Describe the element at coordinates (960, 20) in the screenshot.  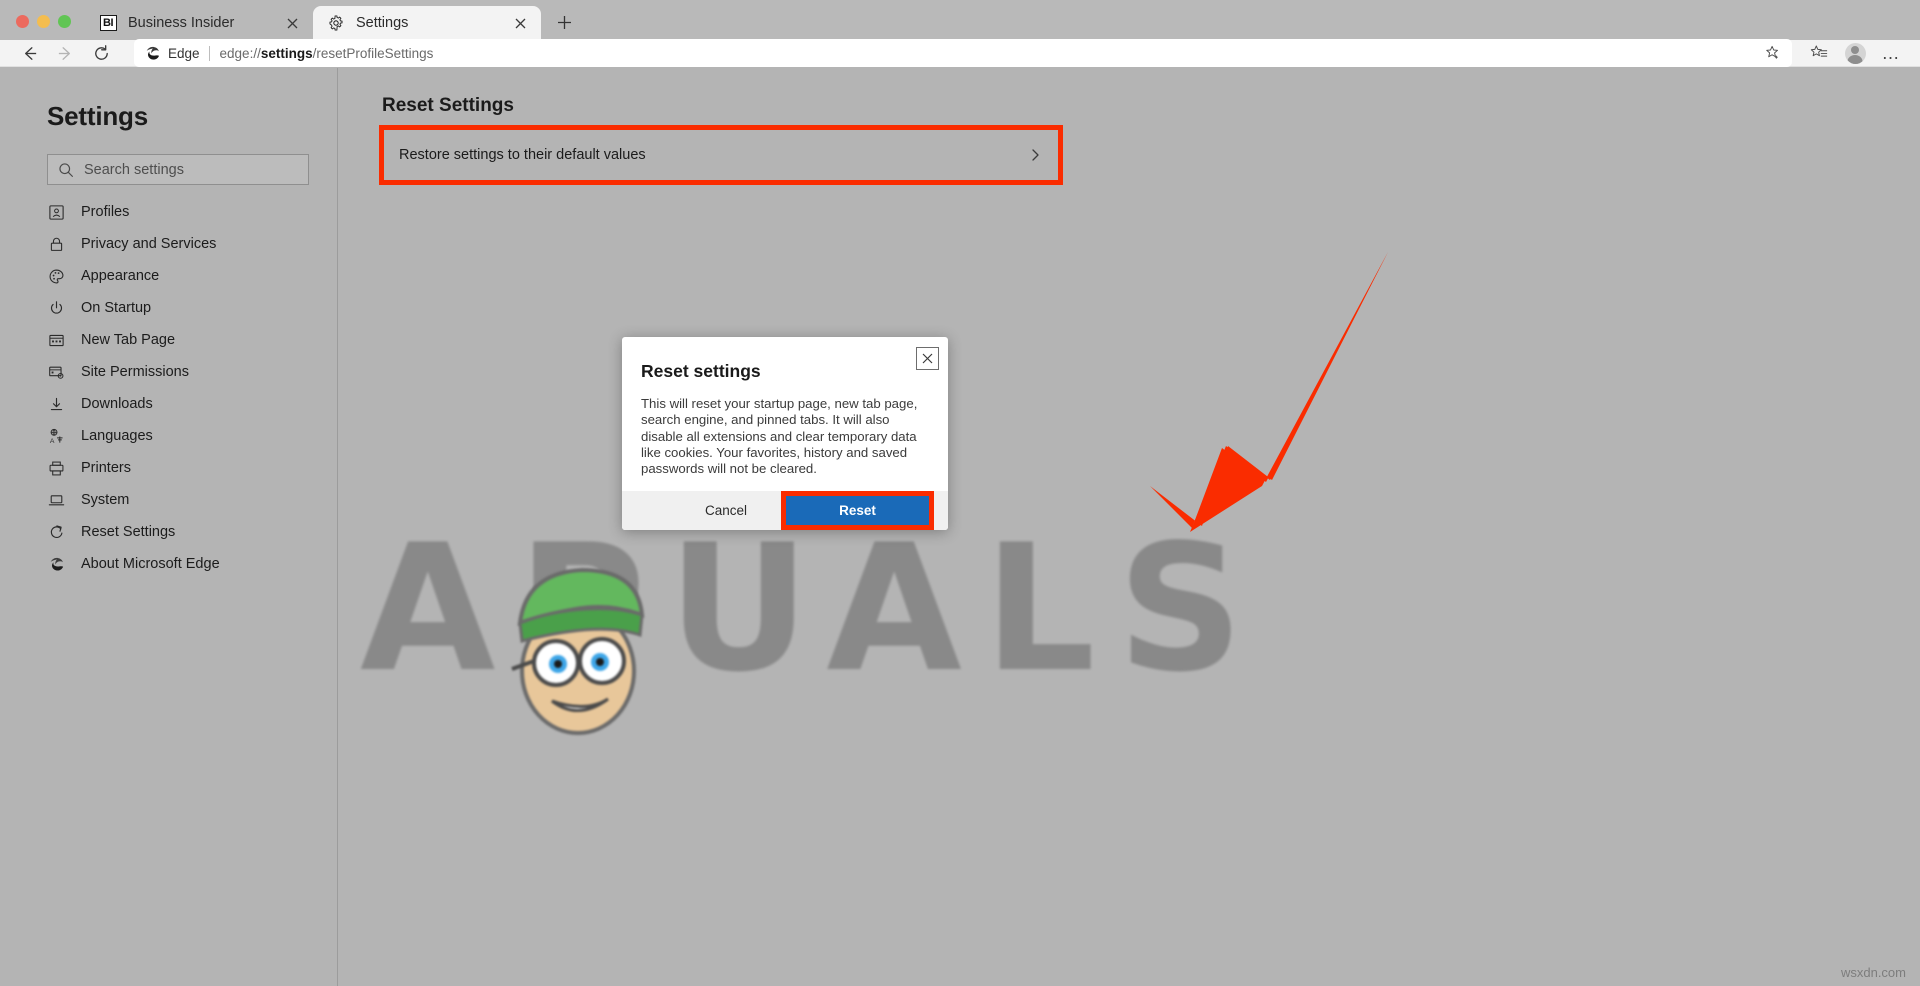
I see `tab-strip: BI Business Insider Settings` at that location.